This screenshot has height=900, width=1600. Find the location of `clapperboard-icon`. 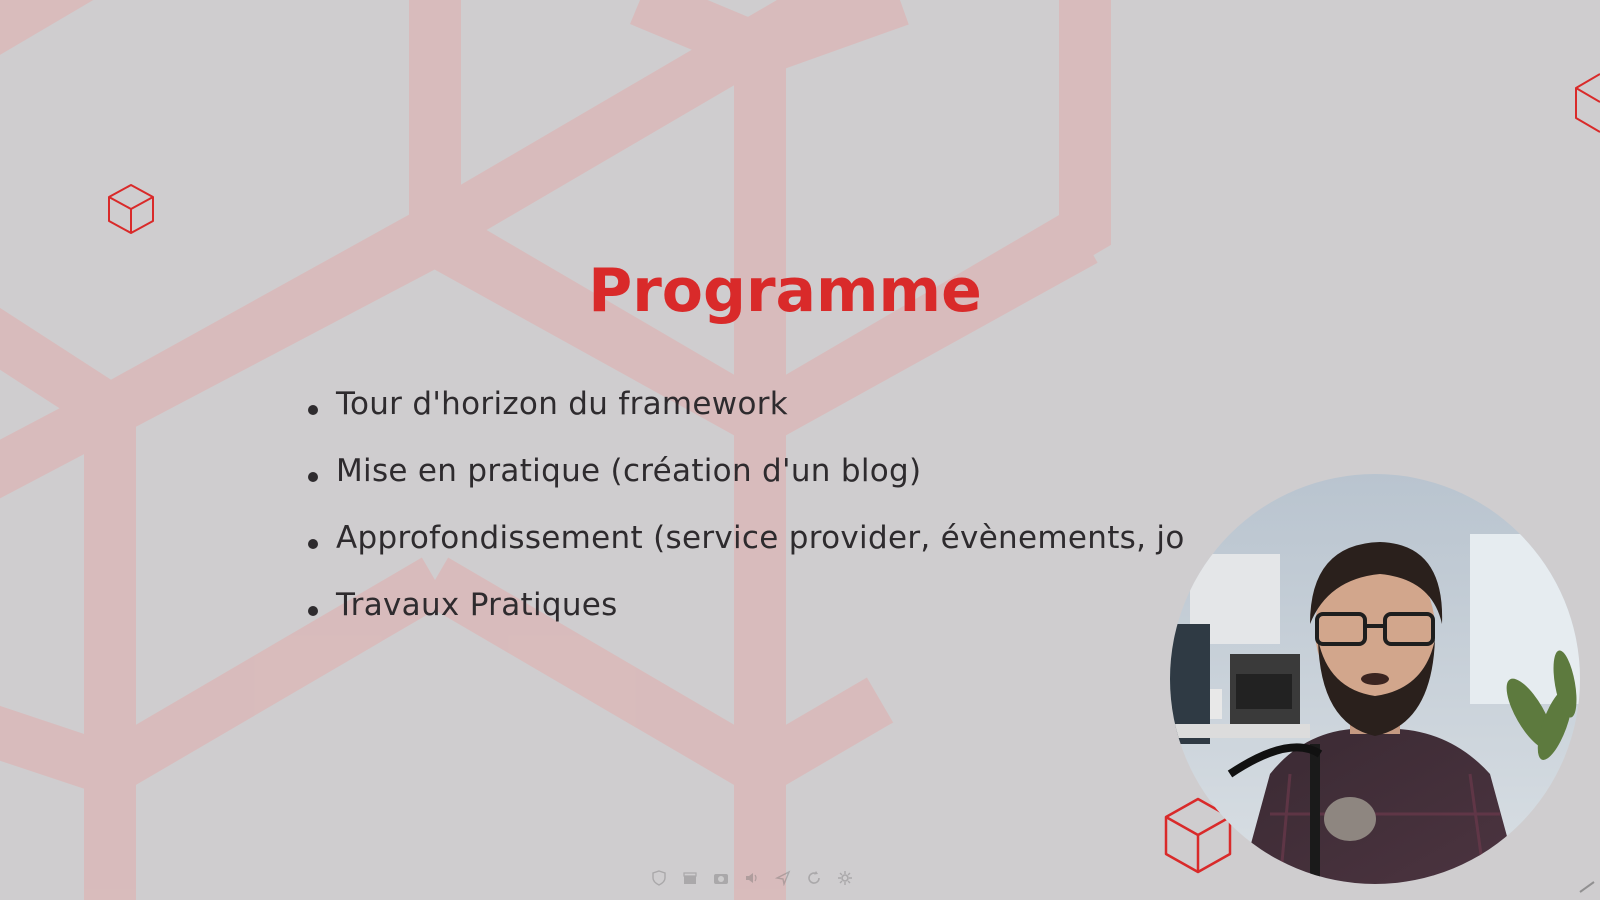

clapperboard-icon is located at coordinates (689, 878).